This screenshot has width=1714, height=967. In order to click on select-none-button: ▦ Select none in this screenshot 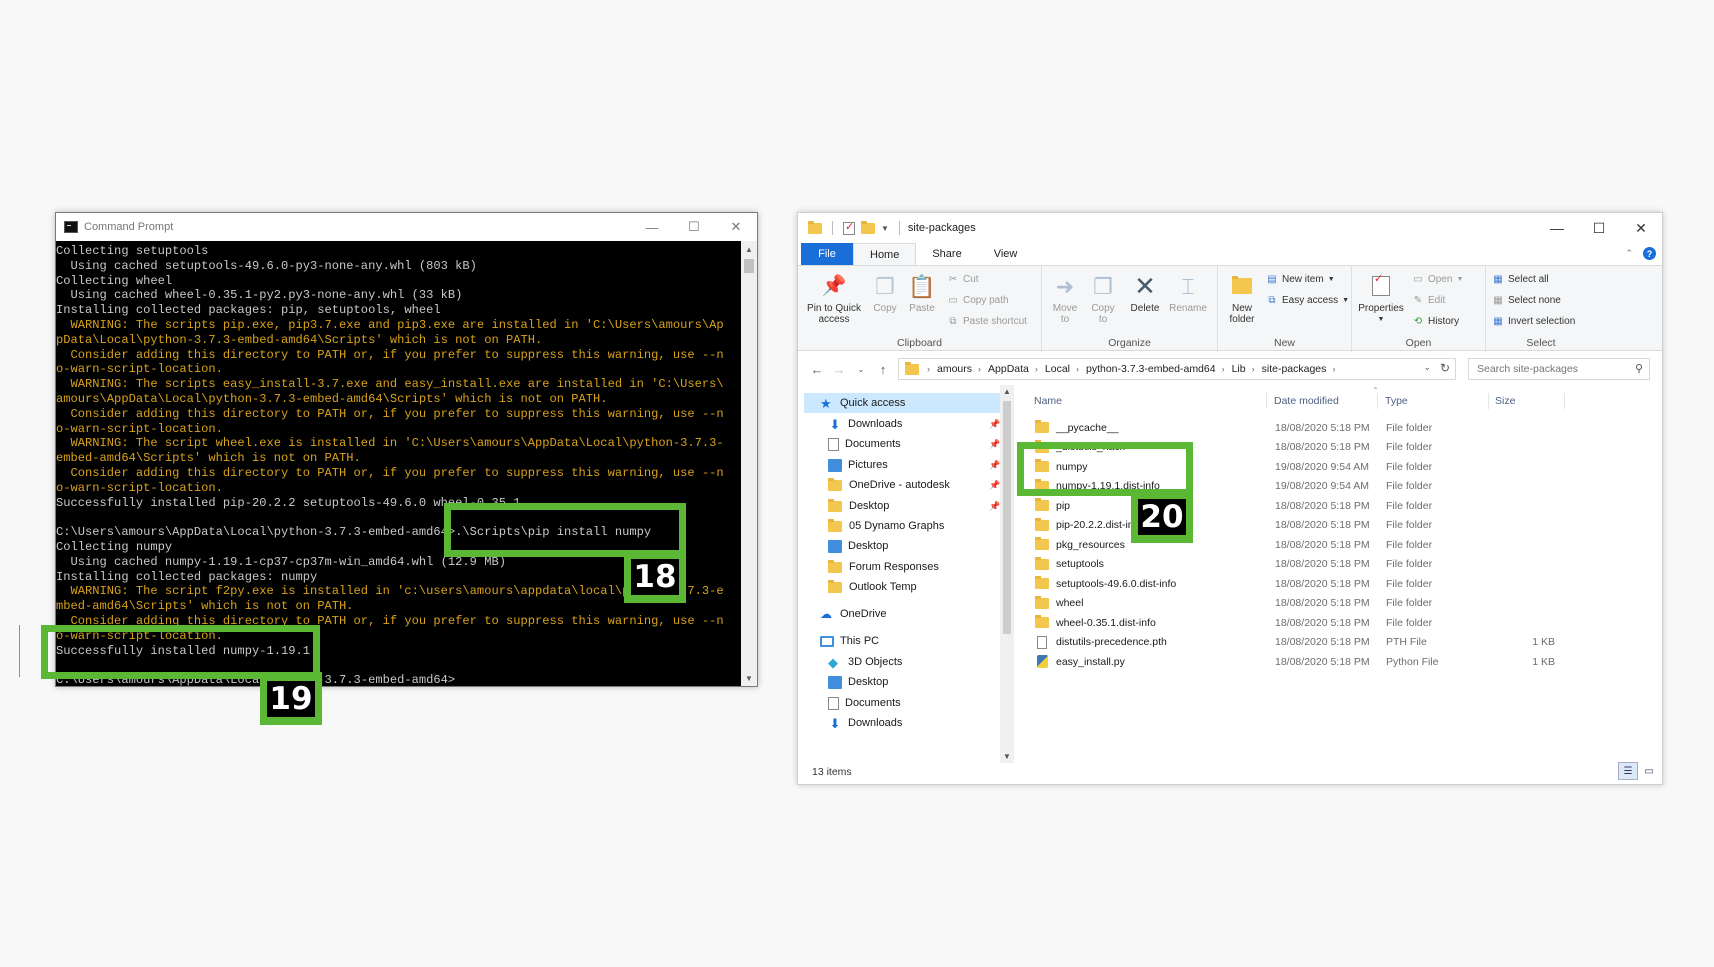, I will do `click(1526, 300)`.